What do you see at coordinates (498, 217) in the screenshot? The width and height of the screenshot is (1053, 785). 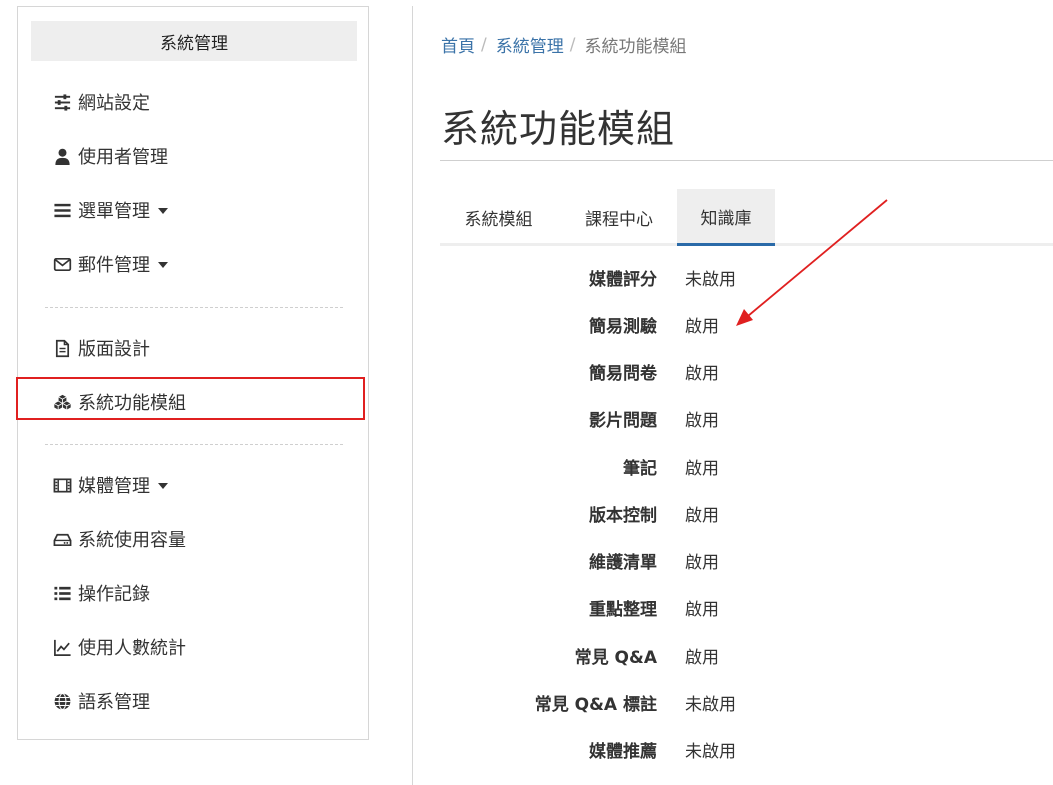 I see `tab-system-modules: 系統模組` at bounding box center [498, 217].